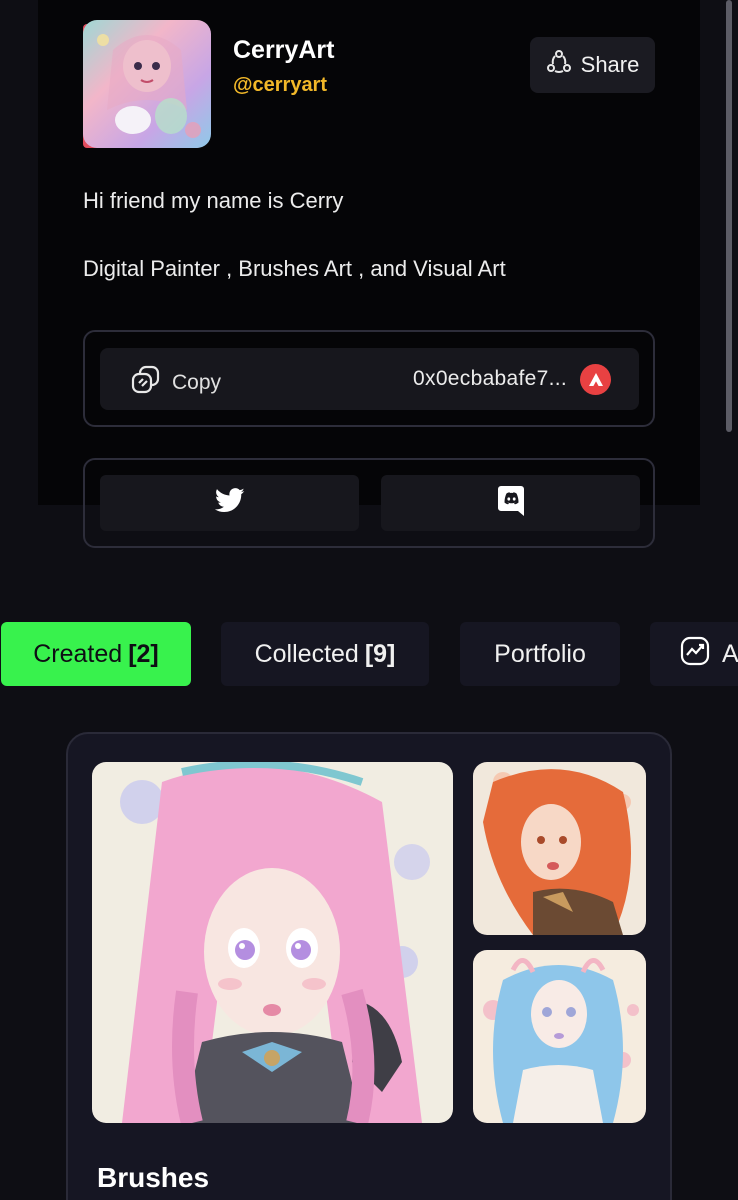  Describe the element at coordinates (284, 50) in the screenshot. I see `display-name: CerryArt` at that location.